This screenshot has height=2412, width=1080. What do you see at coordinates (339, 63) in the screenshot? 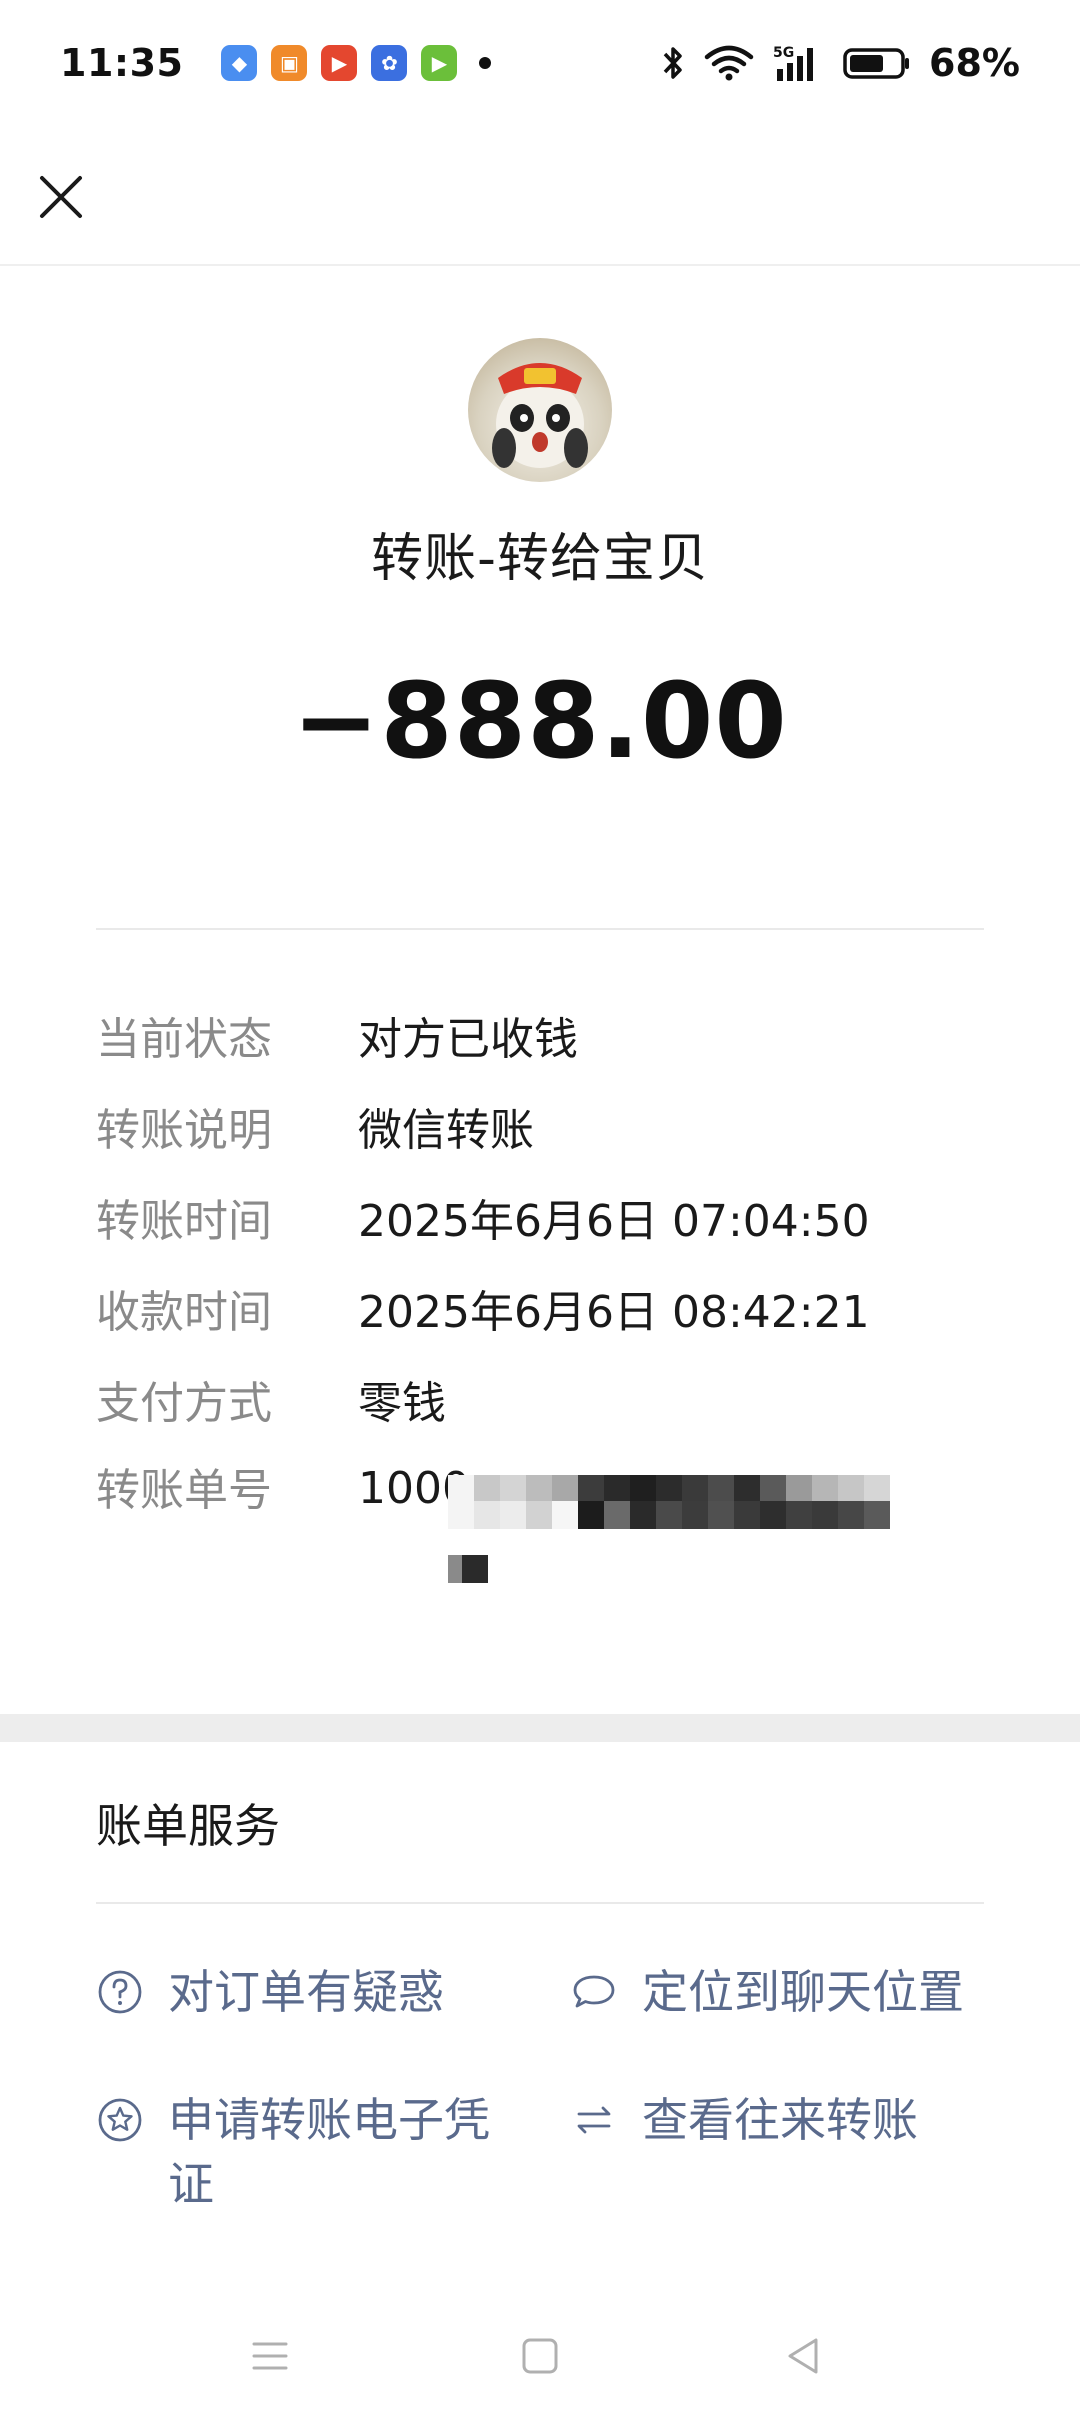
I see `video-app-icon: ▶` at bounding box center [339, 63].